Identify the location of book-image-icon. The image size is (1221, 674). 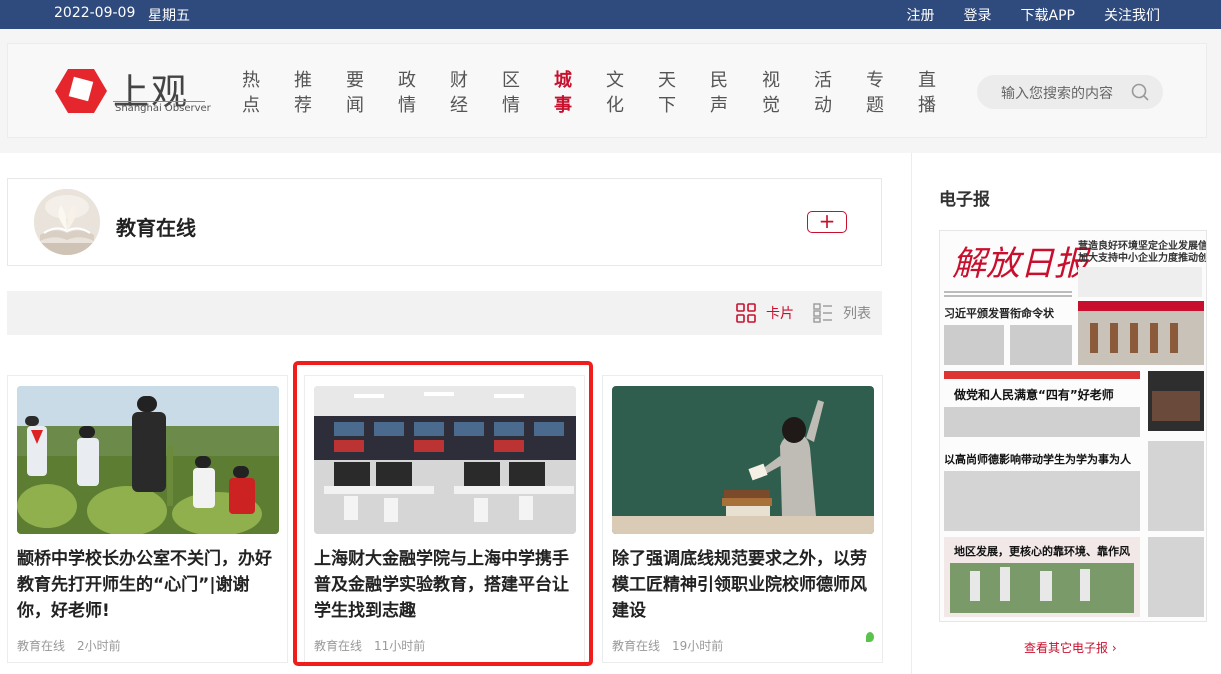
(67, 222).